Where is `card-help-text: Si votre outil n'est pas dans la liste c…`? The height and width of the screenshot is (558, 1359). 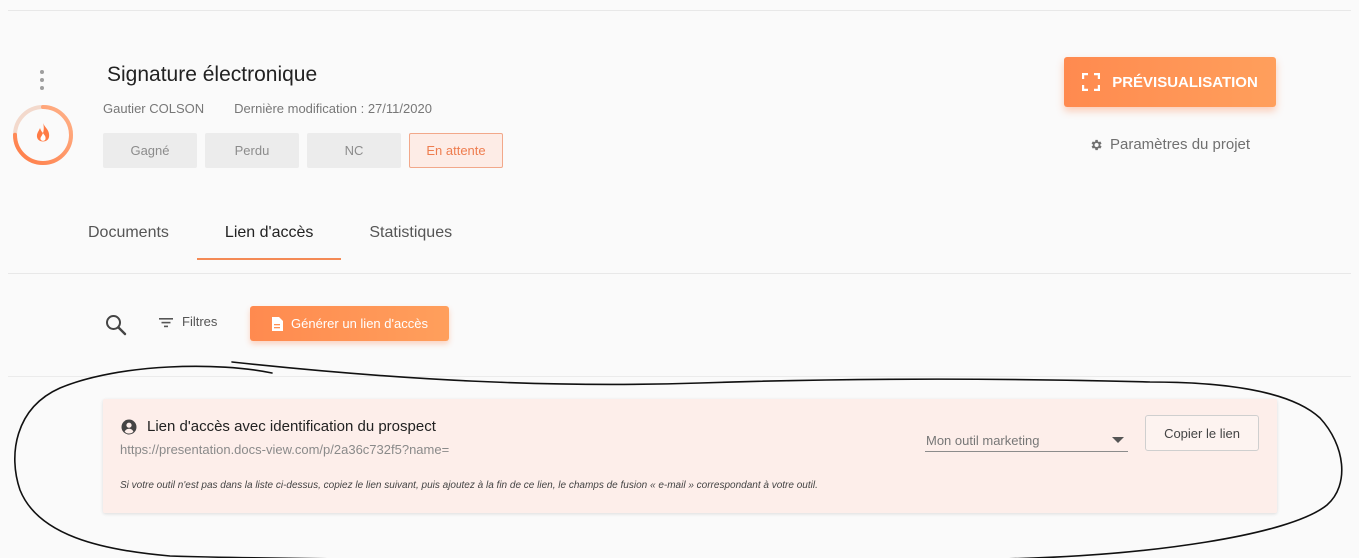
card-help-text: Si votre outil n'est pas dans la liste c… is located at coordinates (469, 485).